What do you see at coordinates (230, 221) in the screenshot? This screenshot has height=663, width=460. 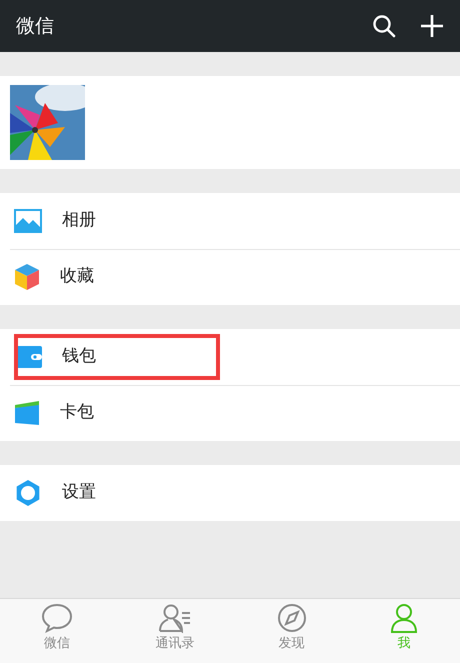 I see `menu-row: 相册` at bounding box center [230, 221].